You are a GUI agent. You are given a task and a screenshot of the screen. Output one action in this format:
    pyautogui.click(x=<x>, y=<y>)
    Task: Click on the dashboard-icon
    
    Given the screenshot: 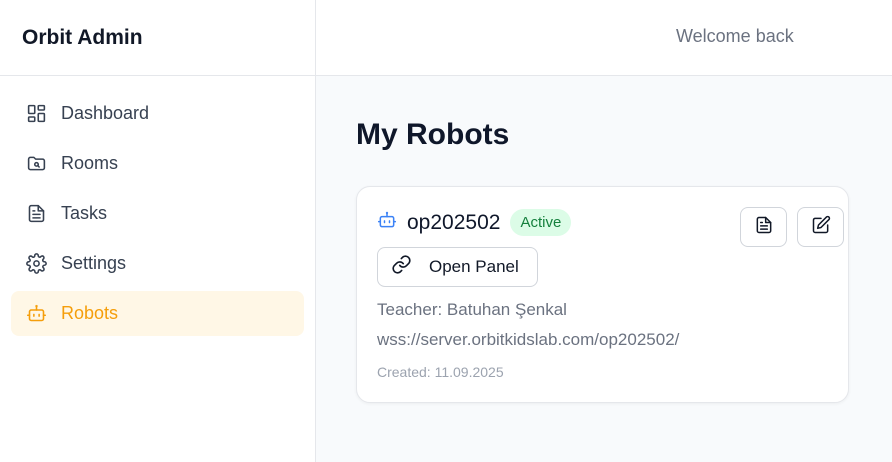 What is the action you would take?
    pyautogui.click(x=36, y=114)
    